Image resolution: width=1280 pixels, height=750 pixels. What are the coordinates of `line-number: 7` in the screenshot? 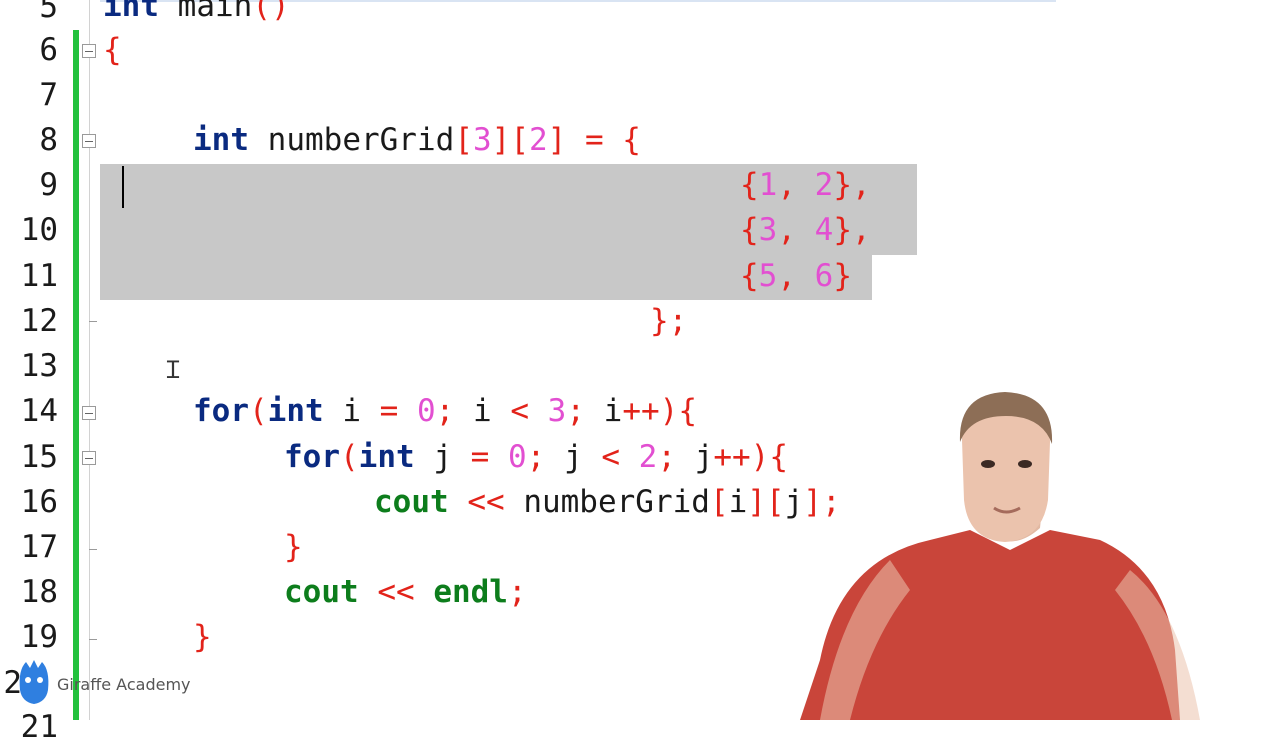 It's located at (48, 95).